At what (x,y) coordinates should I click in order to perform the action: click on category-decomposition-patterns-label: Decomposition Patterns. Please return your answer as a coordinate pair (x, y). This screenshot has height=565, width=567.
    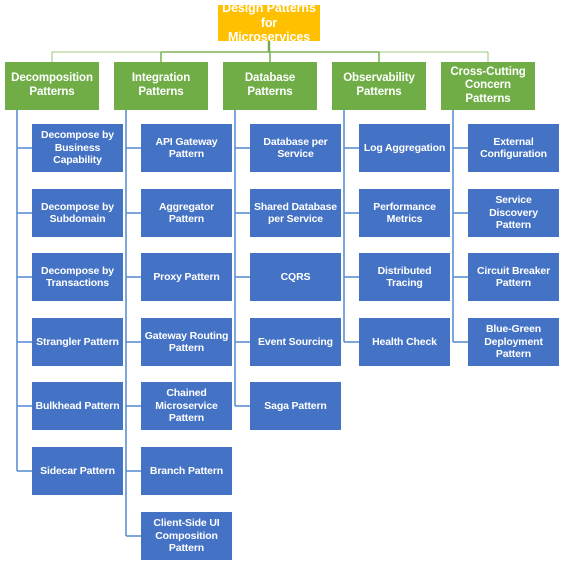
    Looking at the image, I should click on (52, 85).